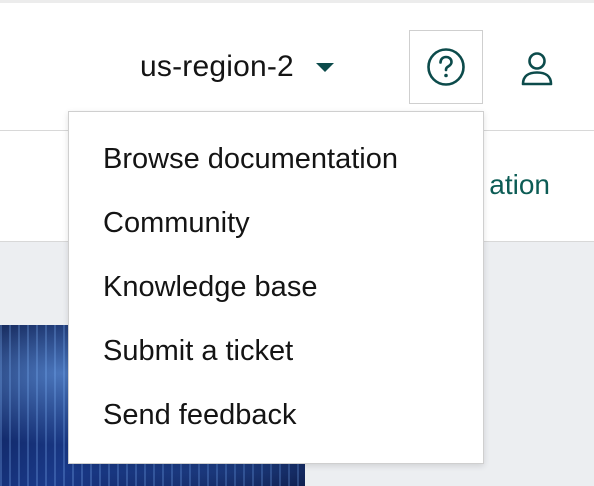  What do you see at coordinates (217, 66) in the screenshot?
I see `region-label: us-region-2` at bounding box center [217, 66].